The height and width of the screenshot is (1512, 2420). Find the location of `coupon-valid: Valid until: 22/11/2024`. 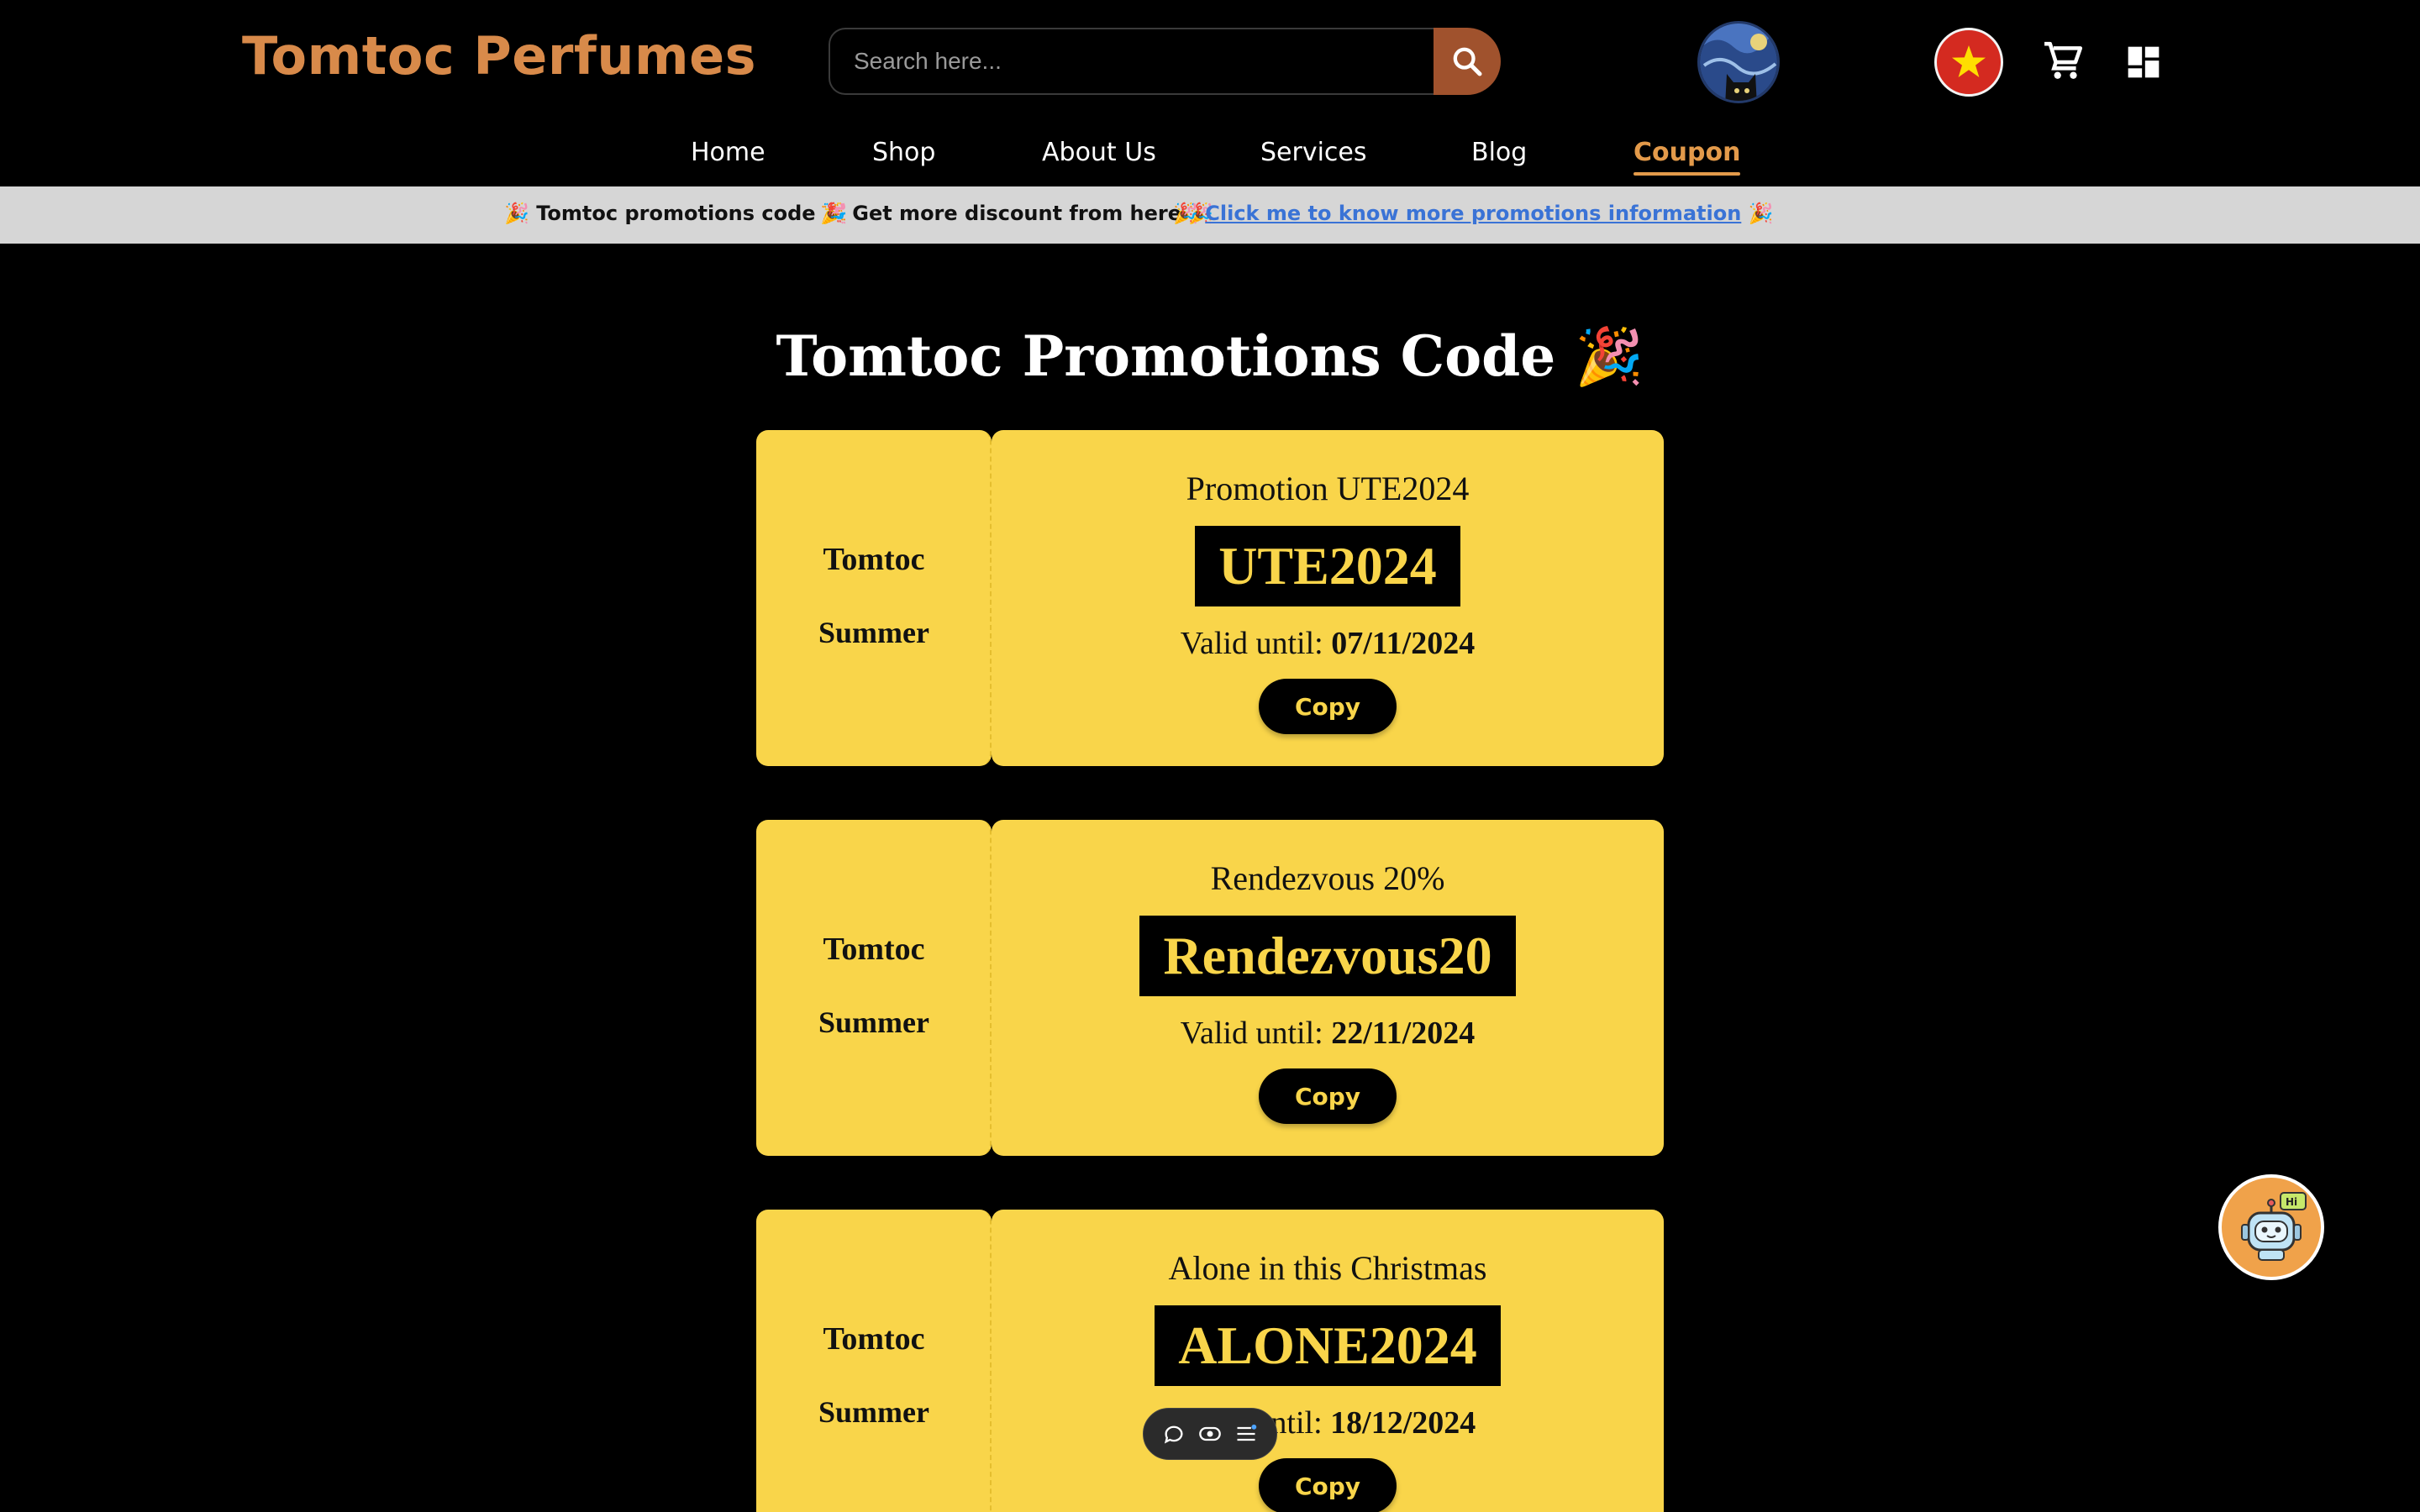

coupon-valid: Valid until: 22/11/2024 is located at coordinates (1328, 1033).